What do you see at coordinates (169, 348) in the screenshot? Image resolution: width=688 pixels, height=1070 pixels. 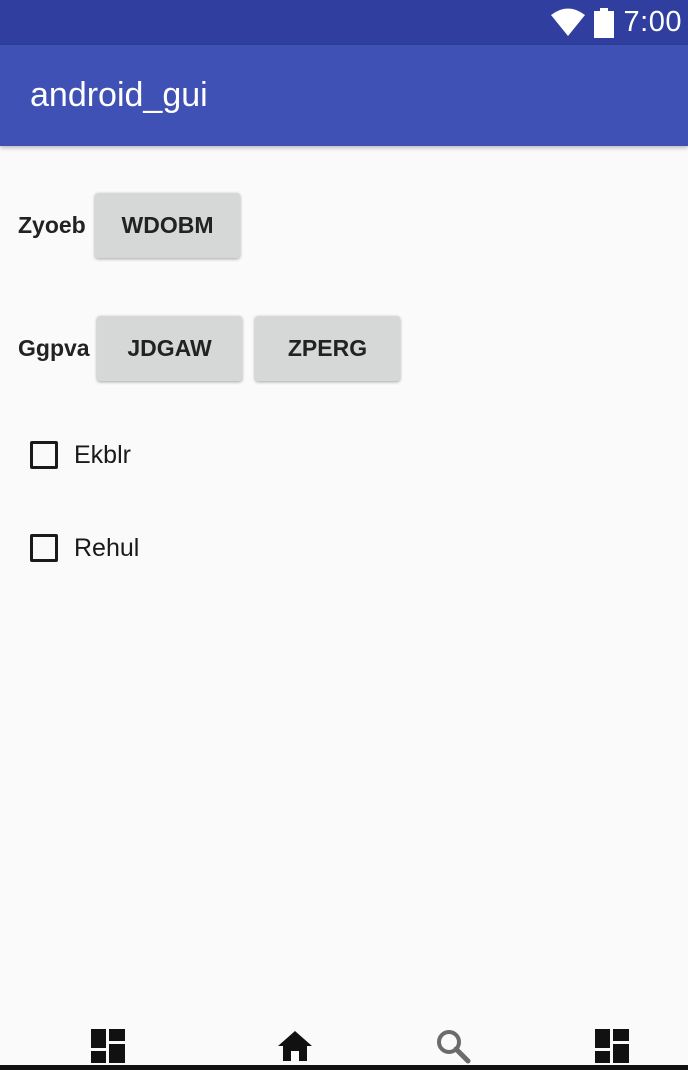 I see `jdgaw-button: JDGAW` at bounding box center [169, 348].